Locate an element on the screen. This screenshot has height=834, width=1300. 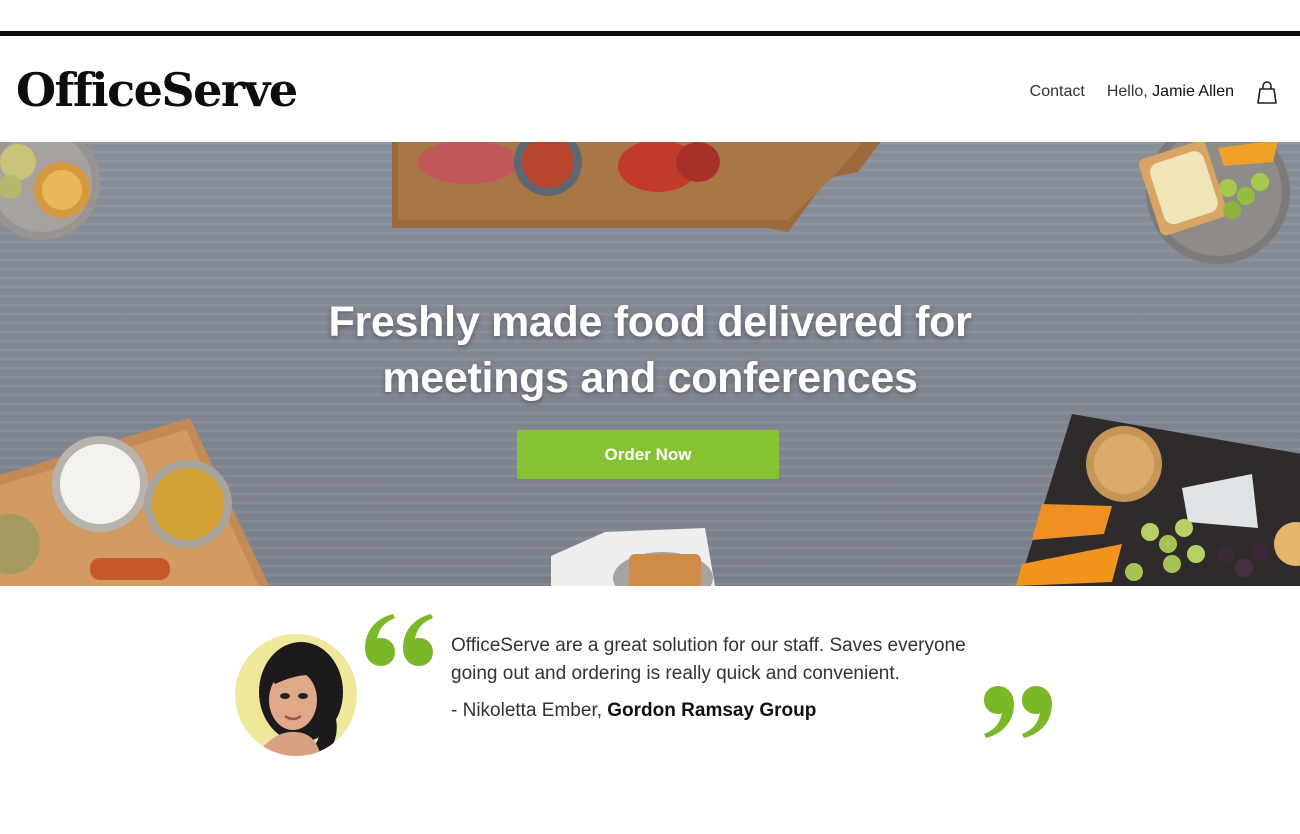
top-nav: Contact Hello, Jamie Allen is located at coordinates (1155, 92).